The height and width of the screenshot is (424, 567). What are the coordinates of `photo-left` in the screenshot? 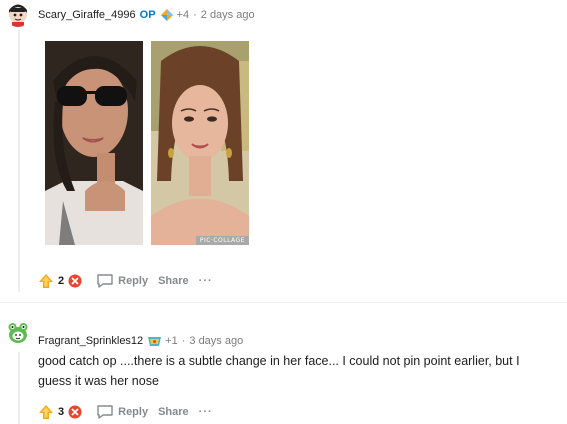 It's located at (94, 143).